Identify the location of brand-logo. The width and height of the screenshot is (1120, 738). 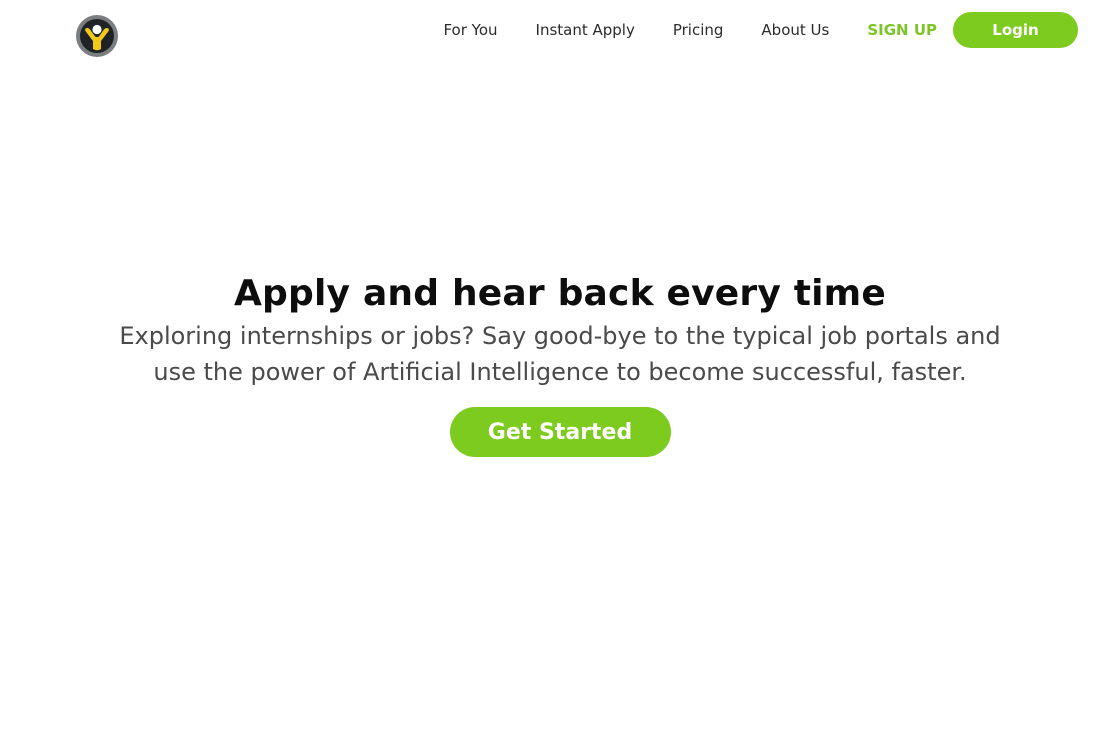
(97, 36).